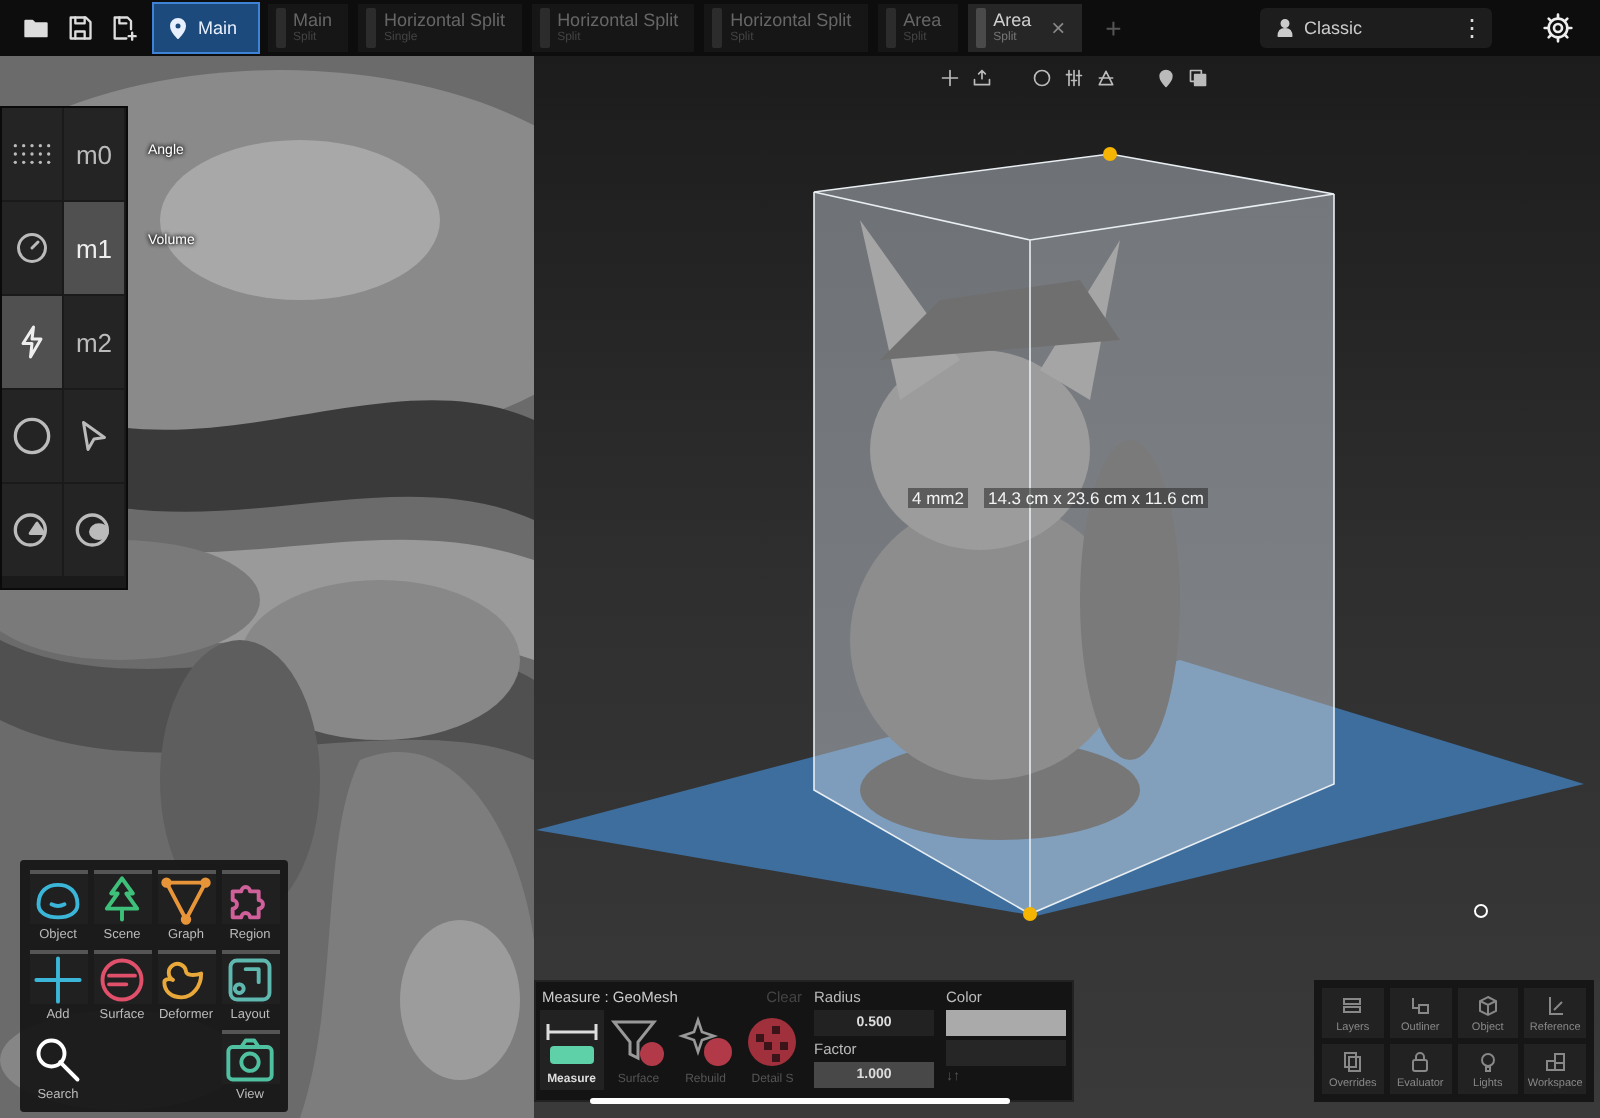 The image size is (1600, 1118). I want to click on reference-icon, so click(1555, 1005).